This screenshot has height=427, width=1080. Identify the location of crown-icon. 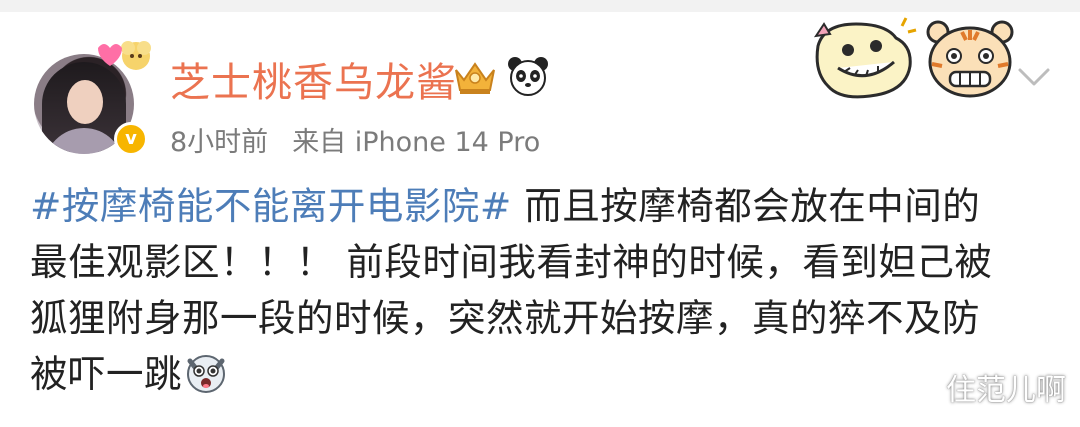
(475, 76).